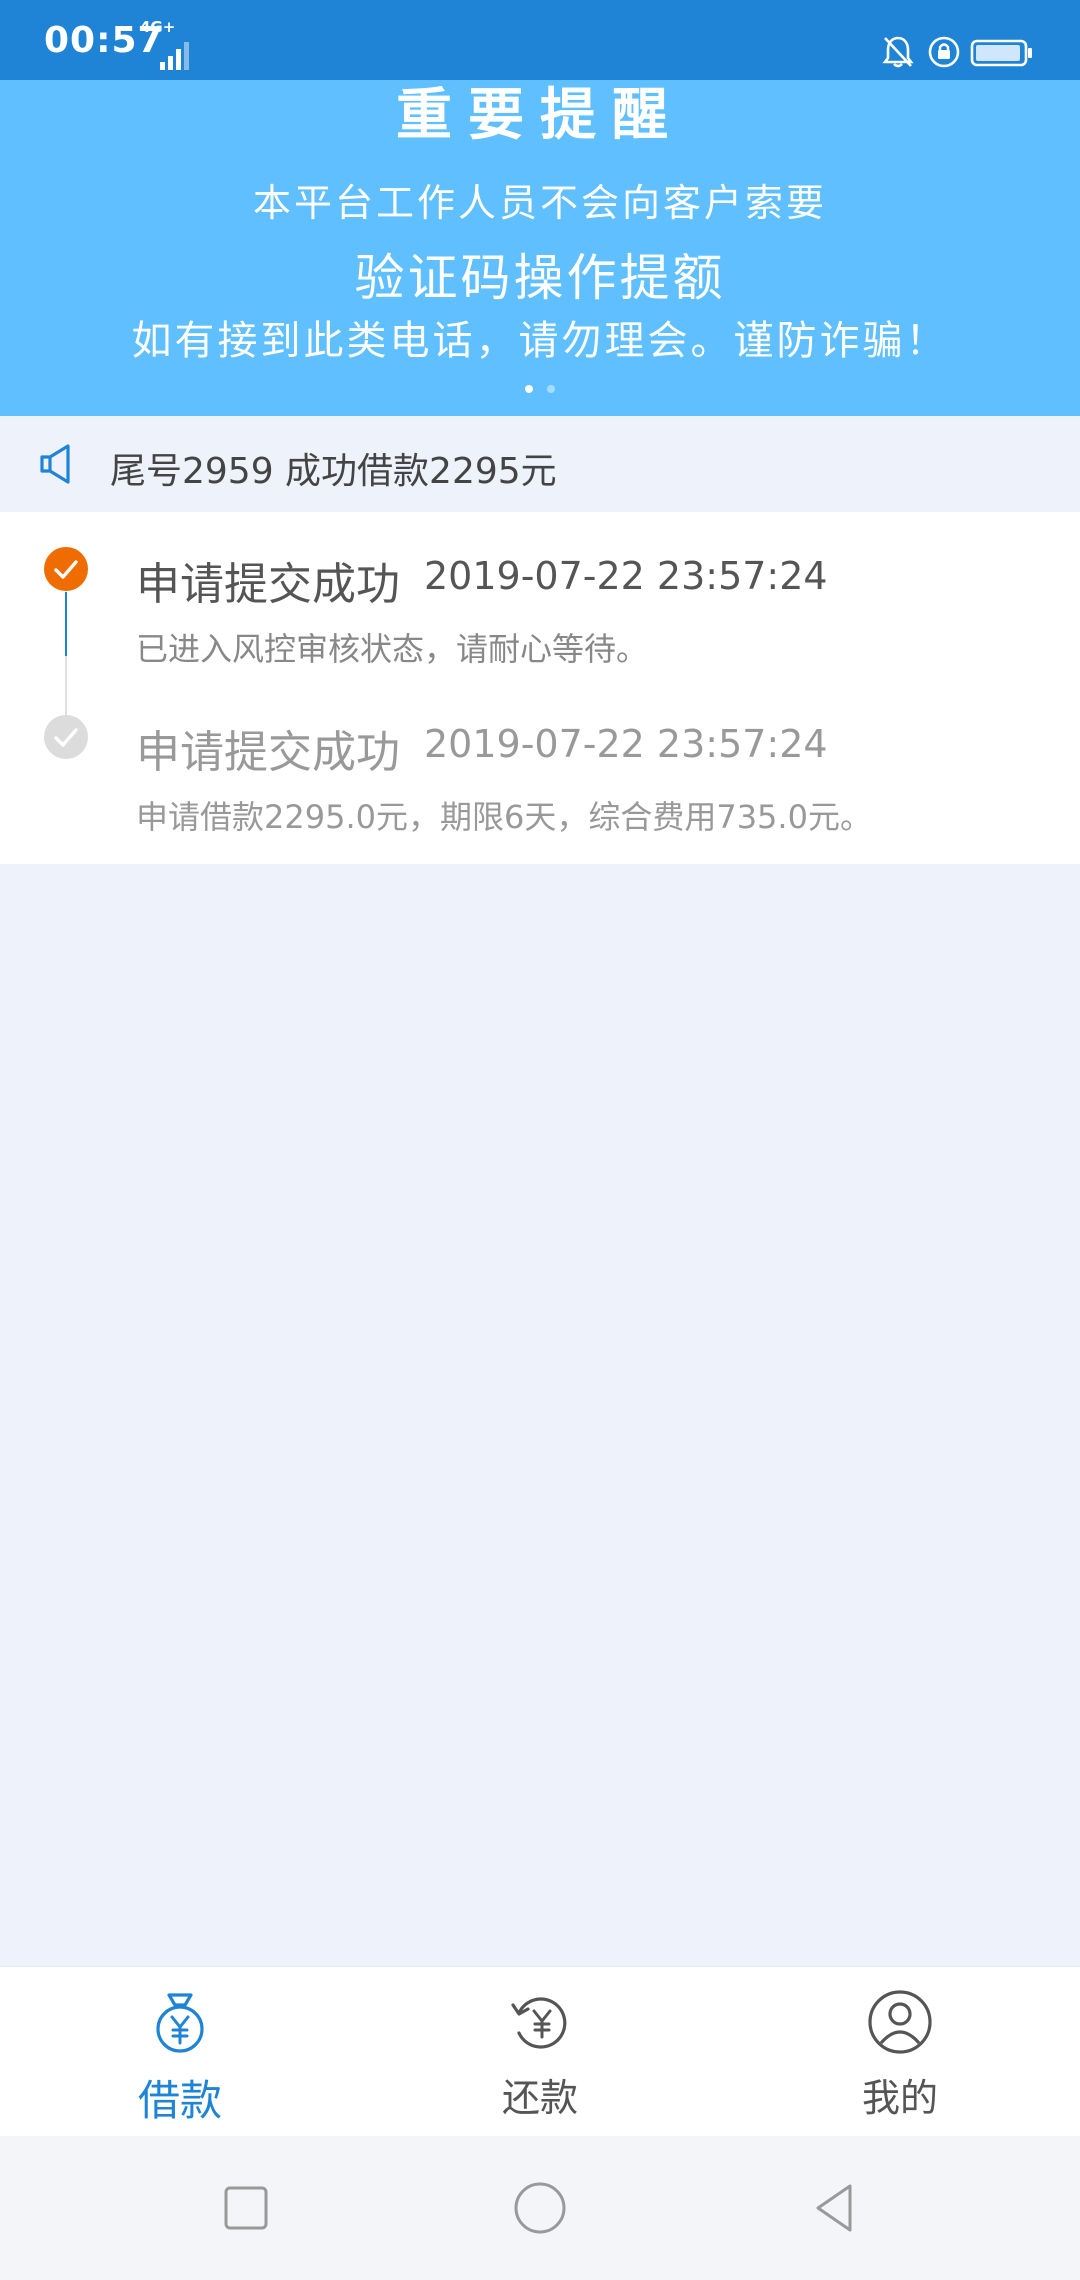  I want to click on status-bar: 00:57 4G+, so click(540, 40).